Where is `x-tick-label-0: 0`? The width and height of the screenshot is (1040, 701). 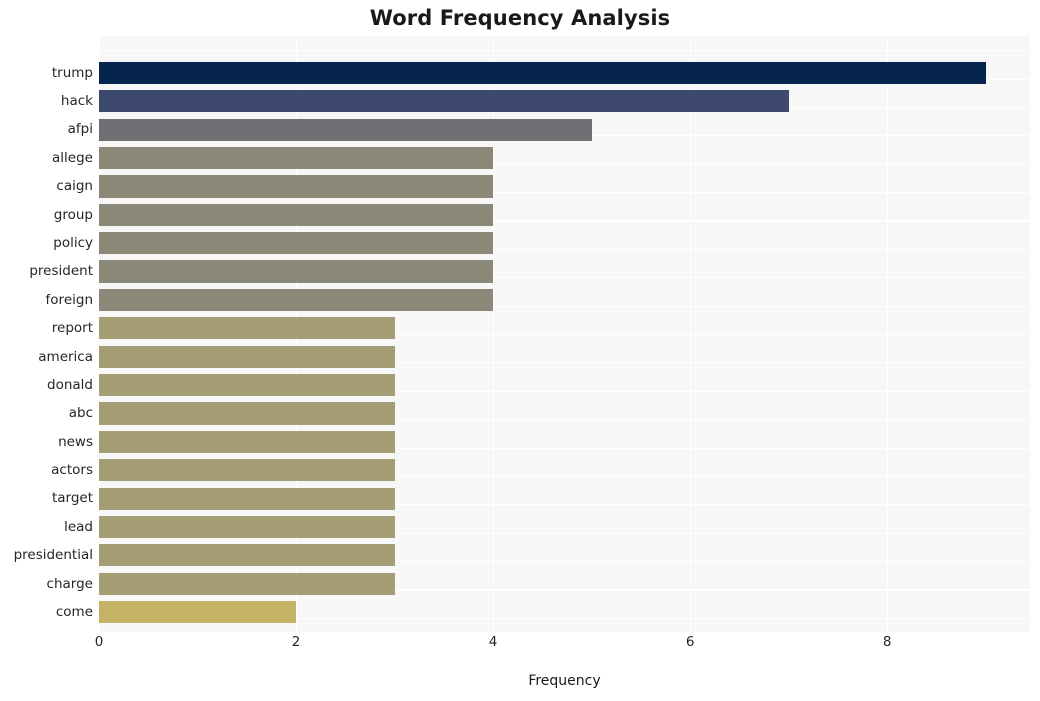
x-tick-label-0: 0 is located at coordinates (99, 642).